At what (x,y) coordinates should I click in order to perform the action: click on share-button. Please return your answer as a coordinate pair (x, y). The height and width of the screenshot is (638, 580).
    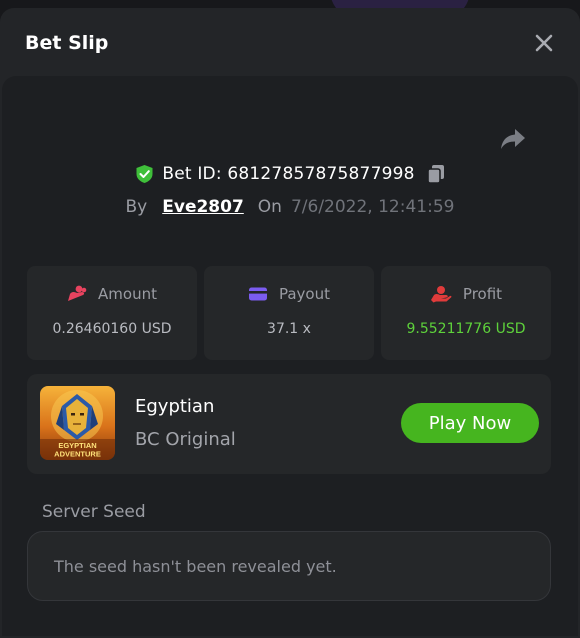
    Looking at the image, I should click on (513, 141).